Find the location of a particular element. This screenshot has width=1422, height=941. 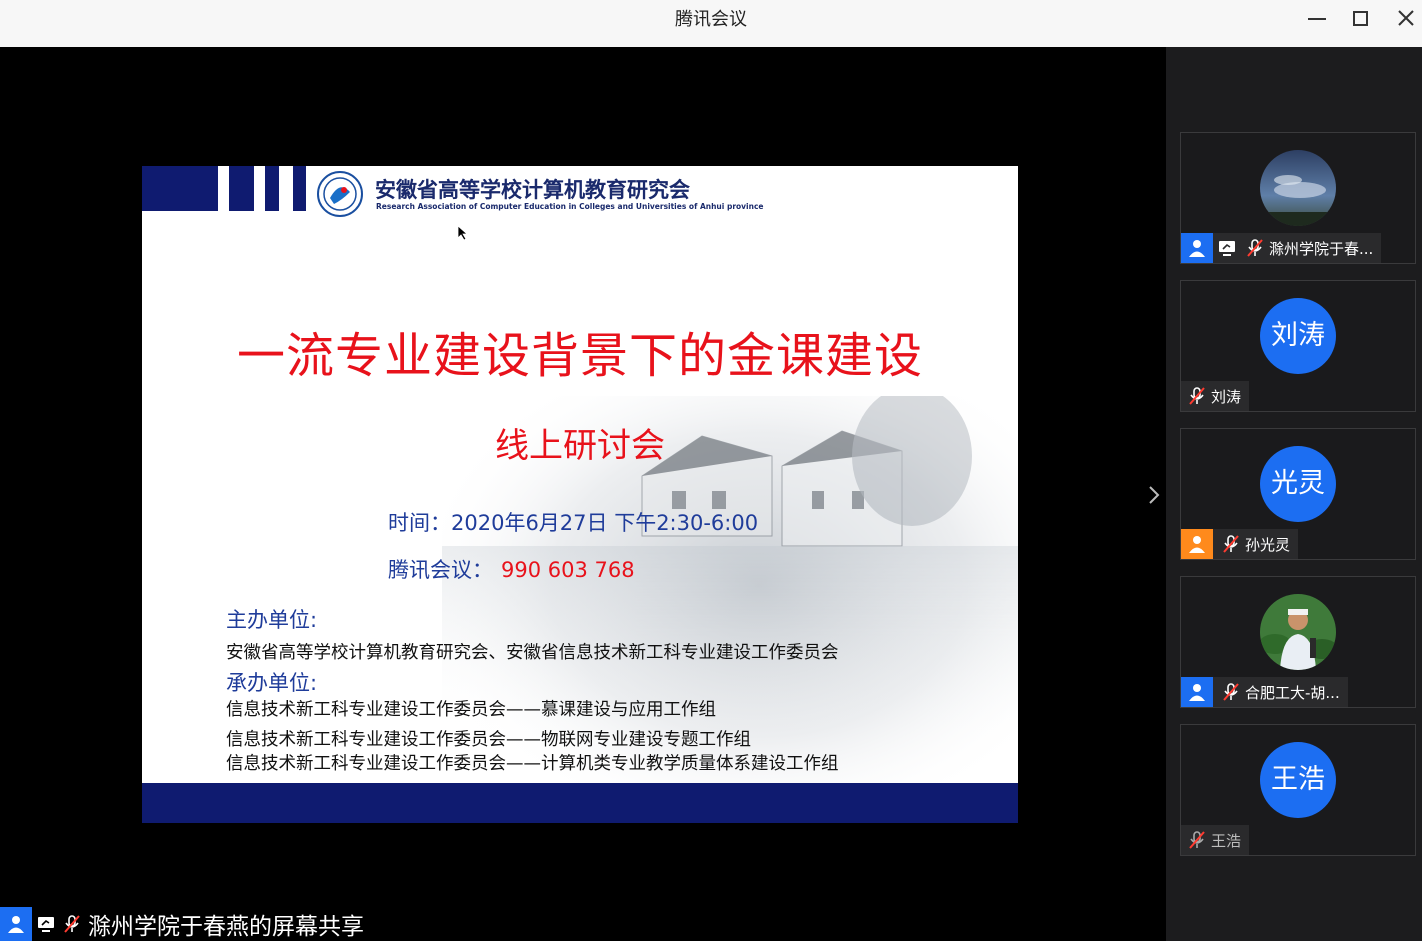

person-photo-icon is located at coordinates (1298, 632).